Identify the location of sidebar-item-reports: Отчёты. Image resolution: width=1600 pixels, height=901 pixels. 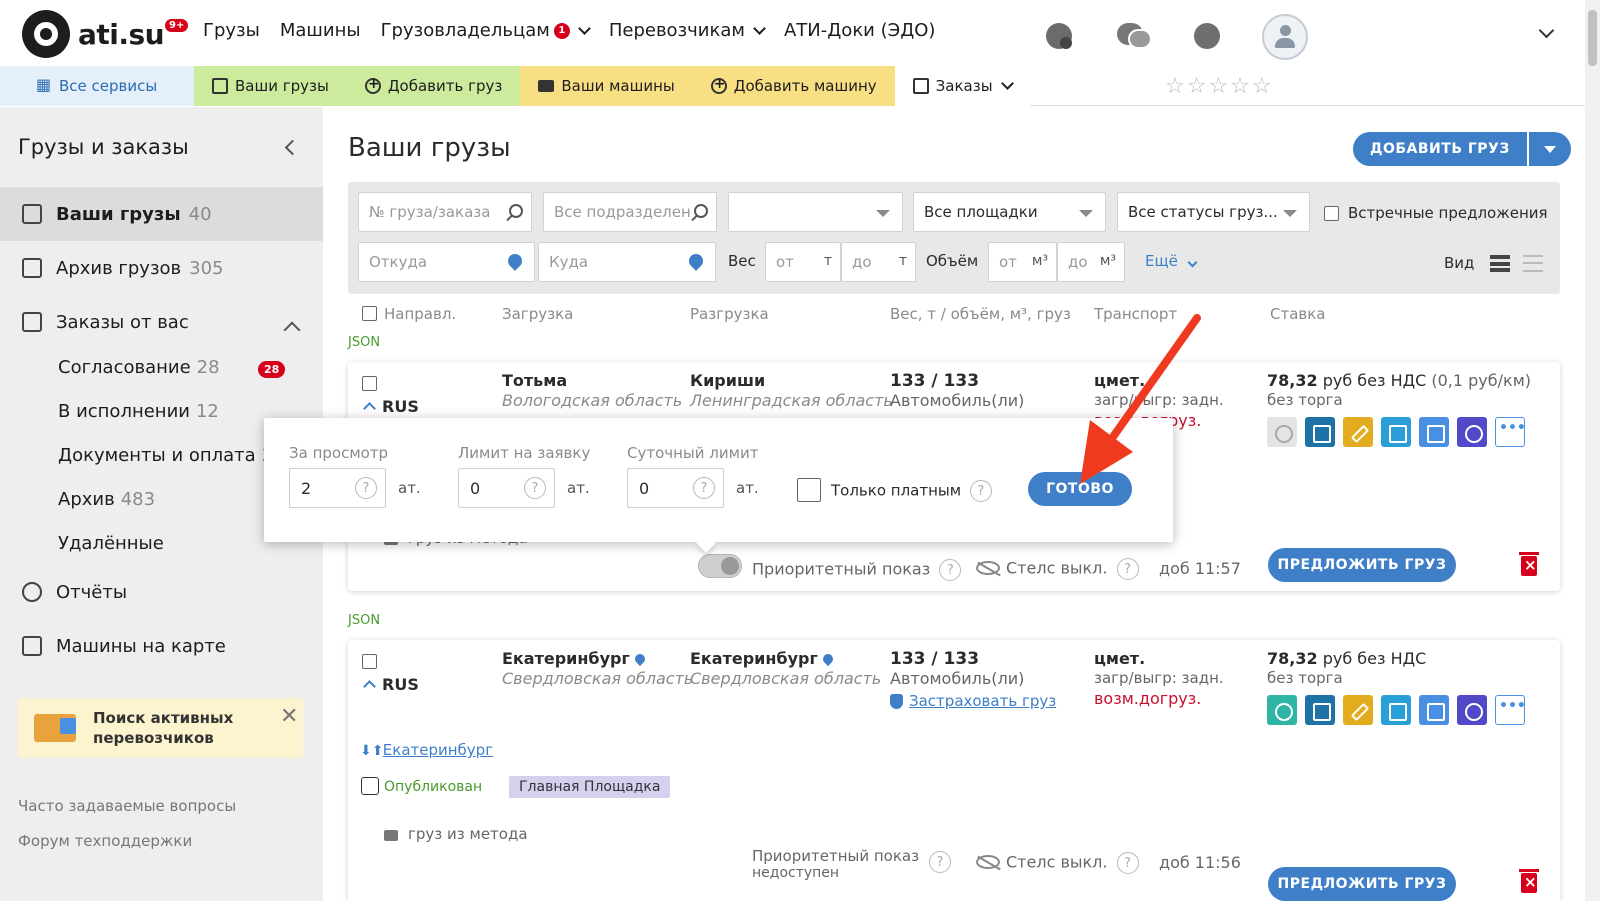
(161, 592).